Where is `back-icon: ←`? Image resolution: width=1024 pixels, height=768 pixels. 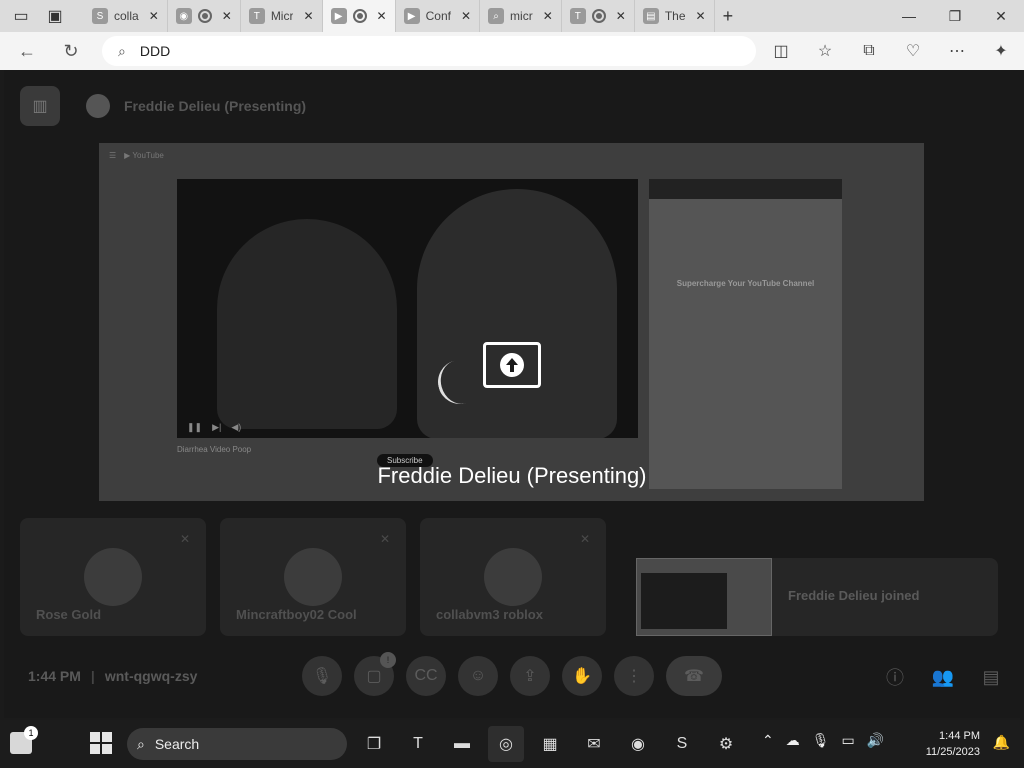 back-icon: ← is located at coordinates (27, 51).